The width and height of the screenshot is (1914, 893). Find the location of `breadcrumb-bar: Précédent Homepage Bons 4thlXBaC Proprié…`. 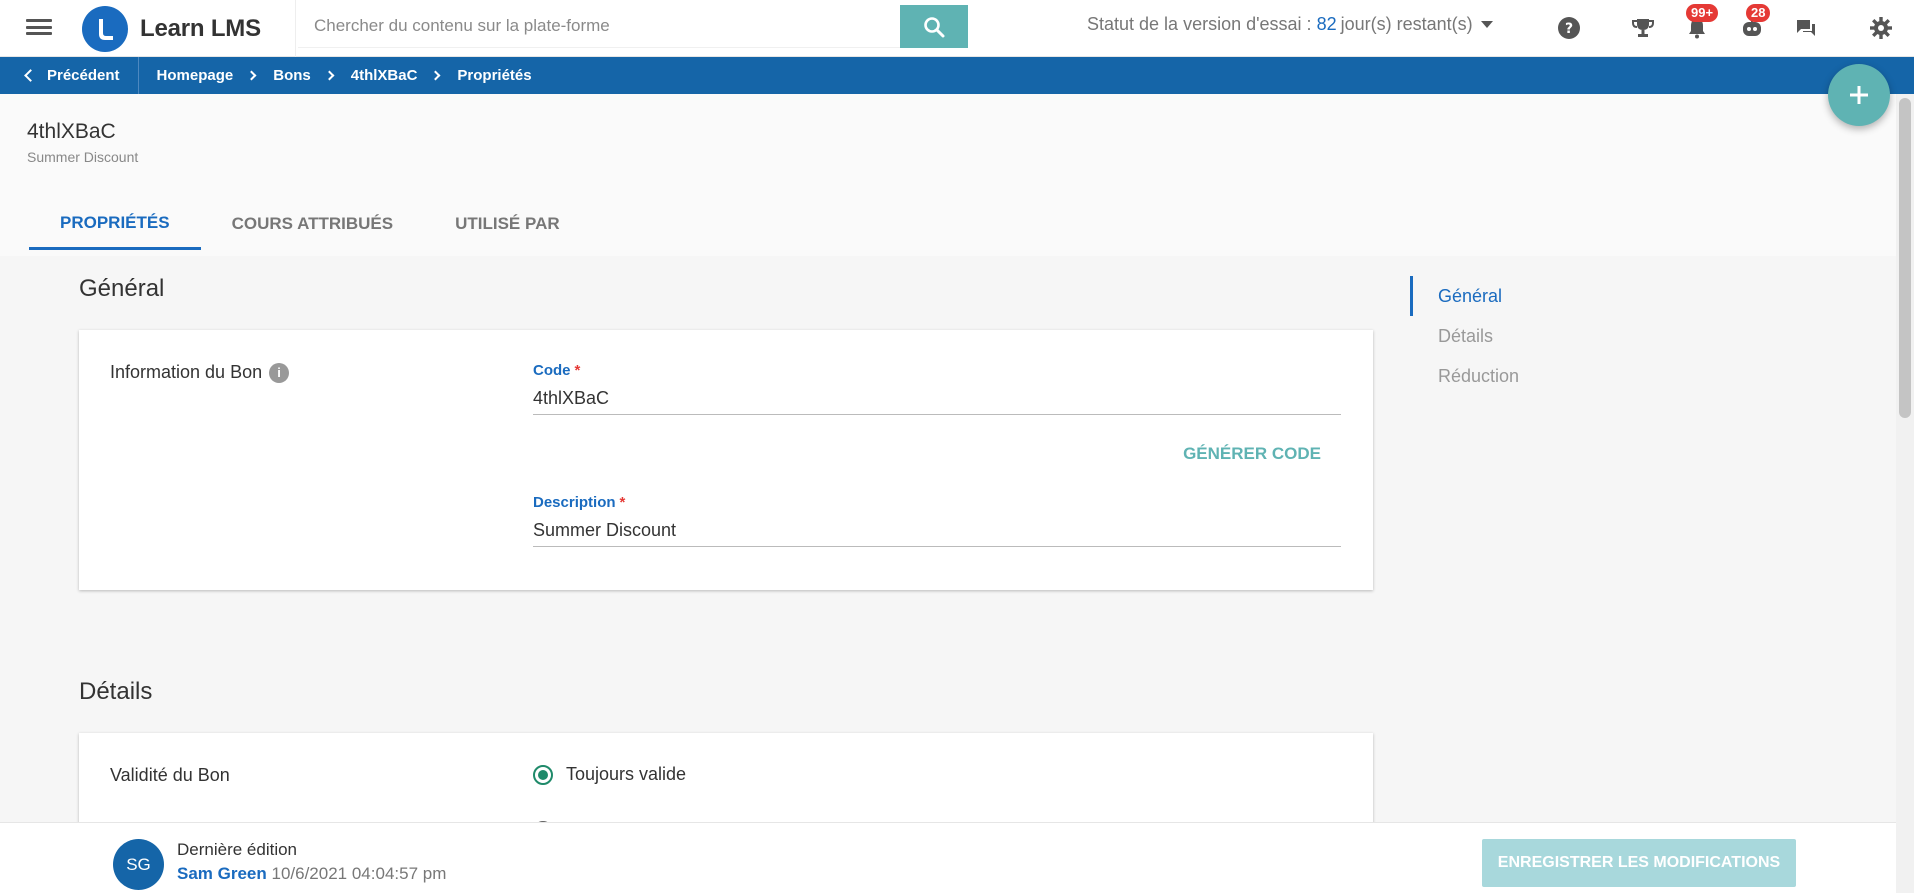

breadcrumb-bar: Précédent Homepage Bons 4thlXBaC Proprié… is located at coordinates (957, 75).